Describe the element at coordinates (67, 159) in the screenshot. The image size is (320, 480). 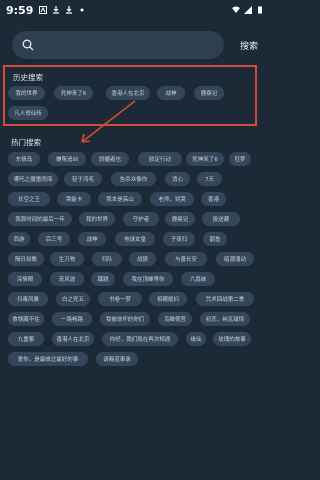
I see `hot-tag: 嫌冤追凶` at that location.